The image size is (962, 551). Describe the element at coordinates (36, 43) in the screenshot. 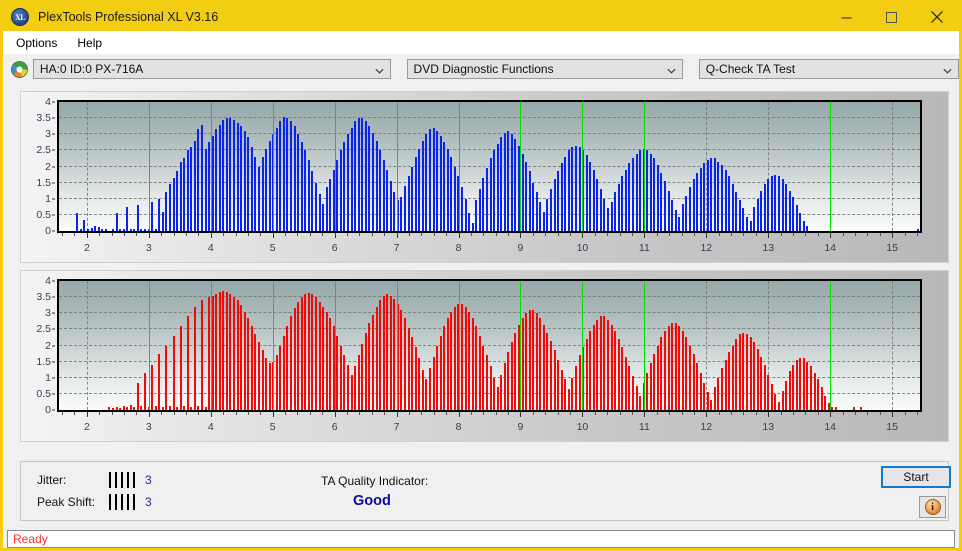

I see `menu-item-options: Options` at that location.